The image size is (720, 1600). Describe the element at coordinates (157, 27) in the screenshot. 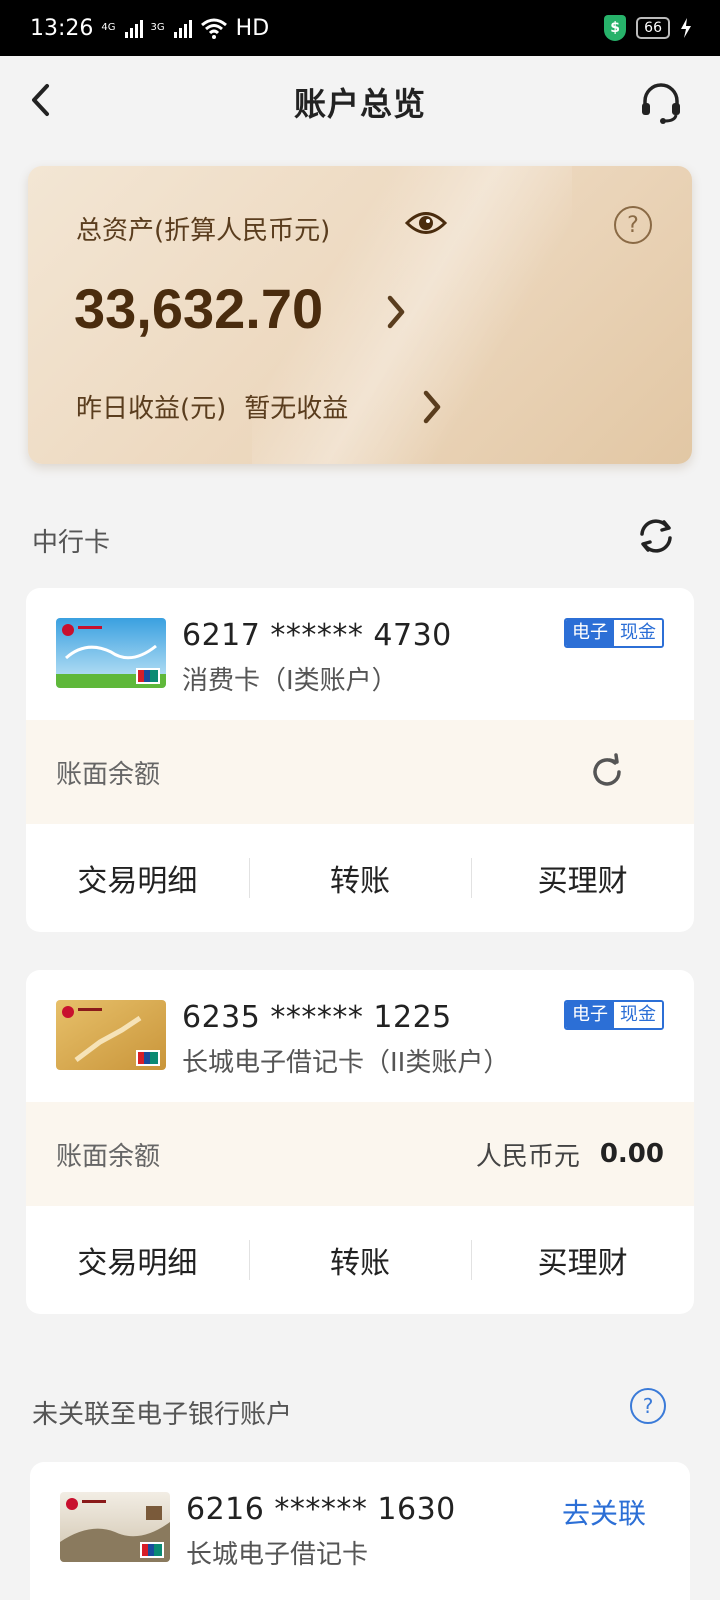

I see `network-type-2: 3G` at that location.